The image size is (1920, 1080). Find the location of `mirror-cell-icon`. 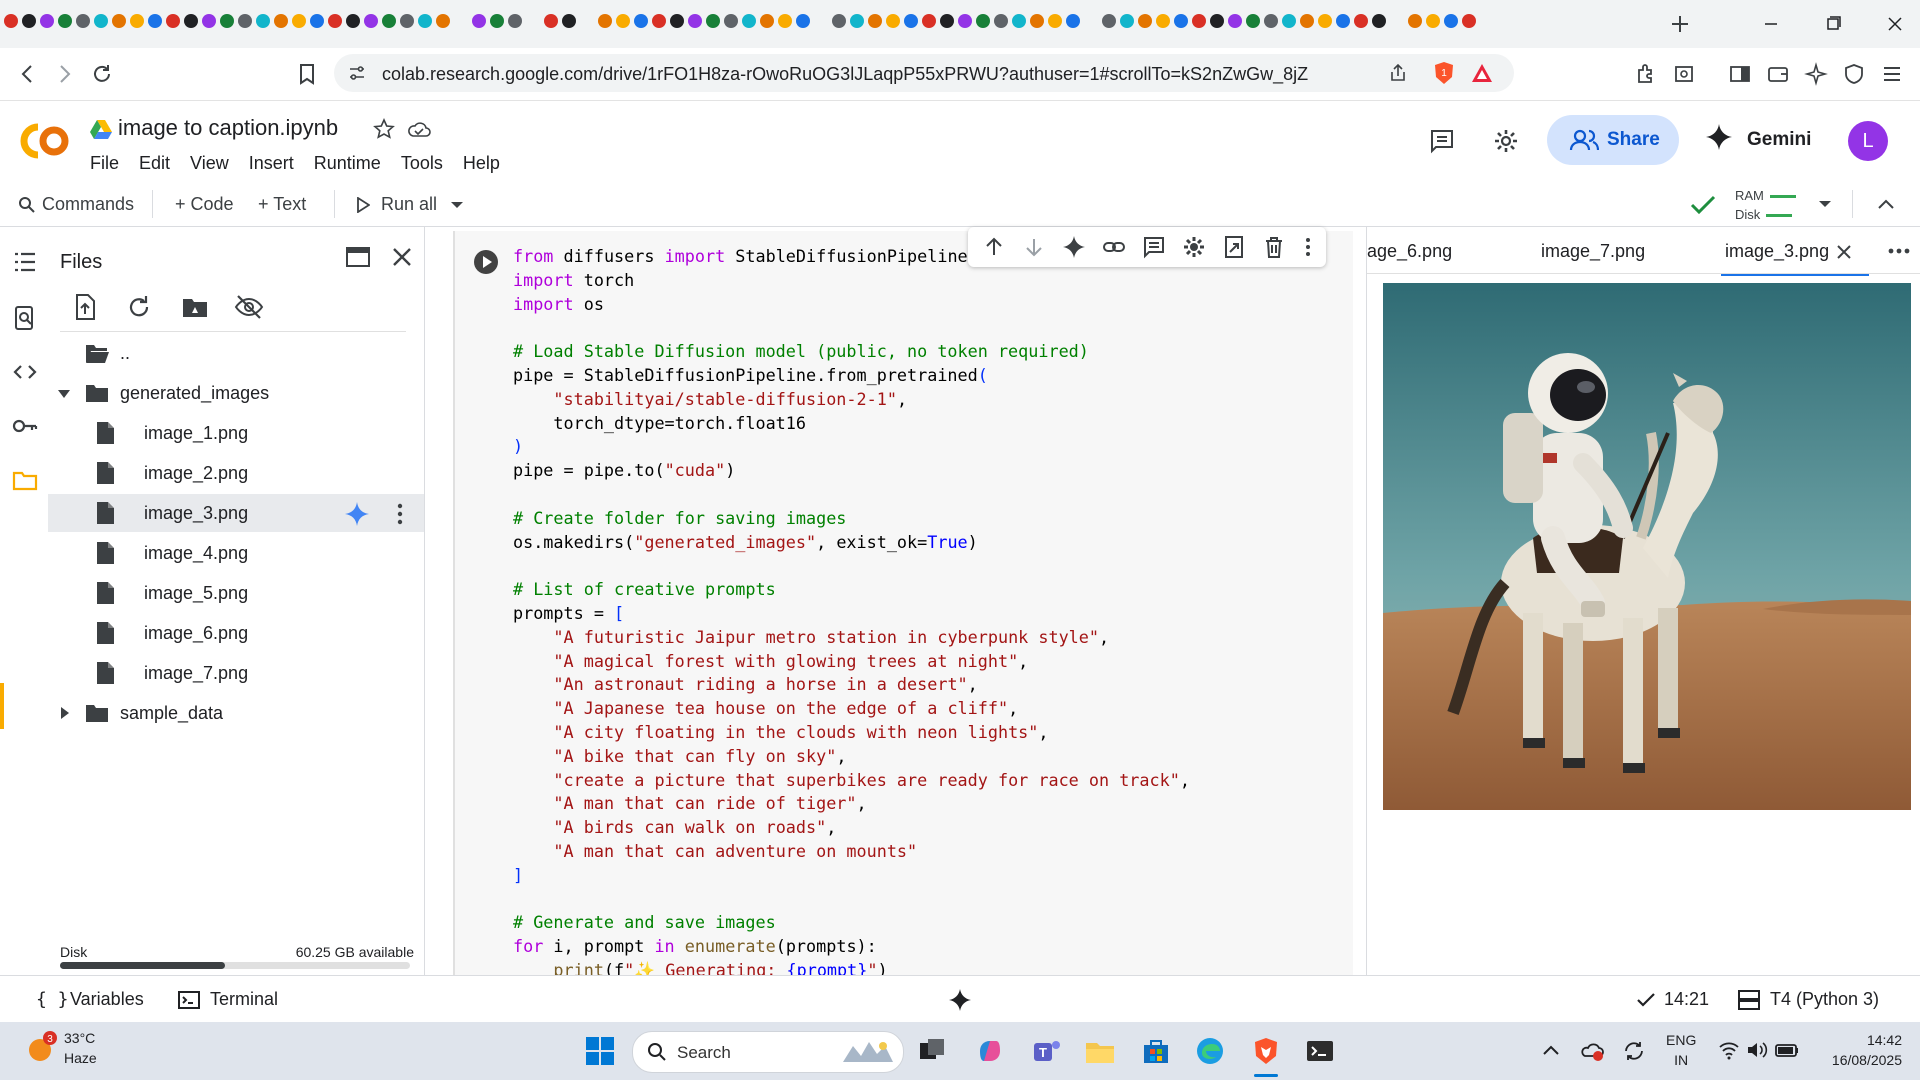

mirror-cell-icon is located at coordinates (1234, 247).